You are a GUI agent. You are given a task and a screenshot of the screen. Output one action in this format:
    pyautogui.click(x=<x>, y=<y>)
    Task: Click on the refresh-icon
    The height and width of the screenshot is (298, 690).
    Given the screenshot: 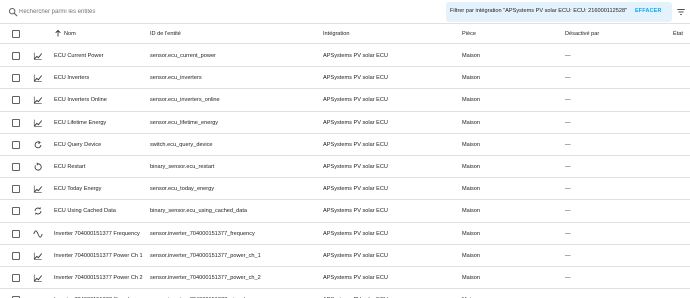 What is the action you would take?
    pyautogui.click(x=38, y=144)
    